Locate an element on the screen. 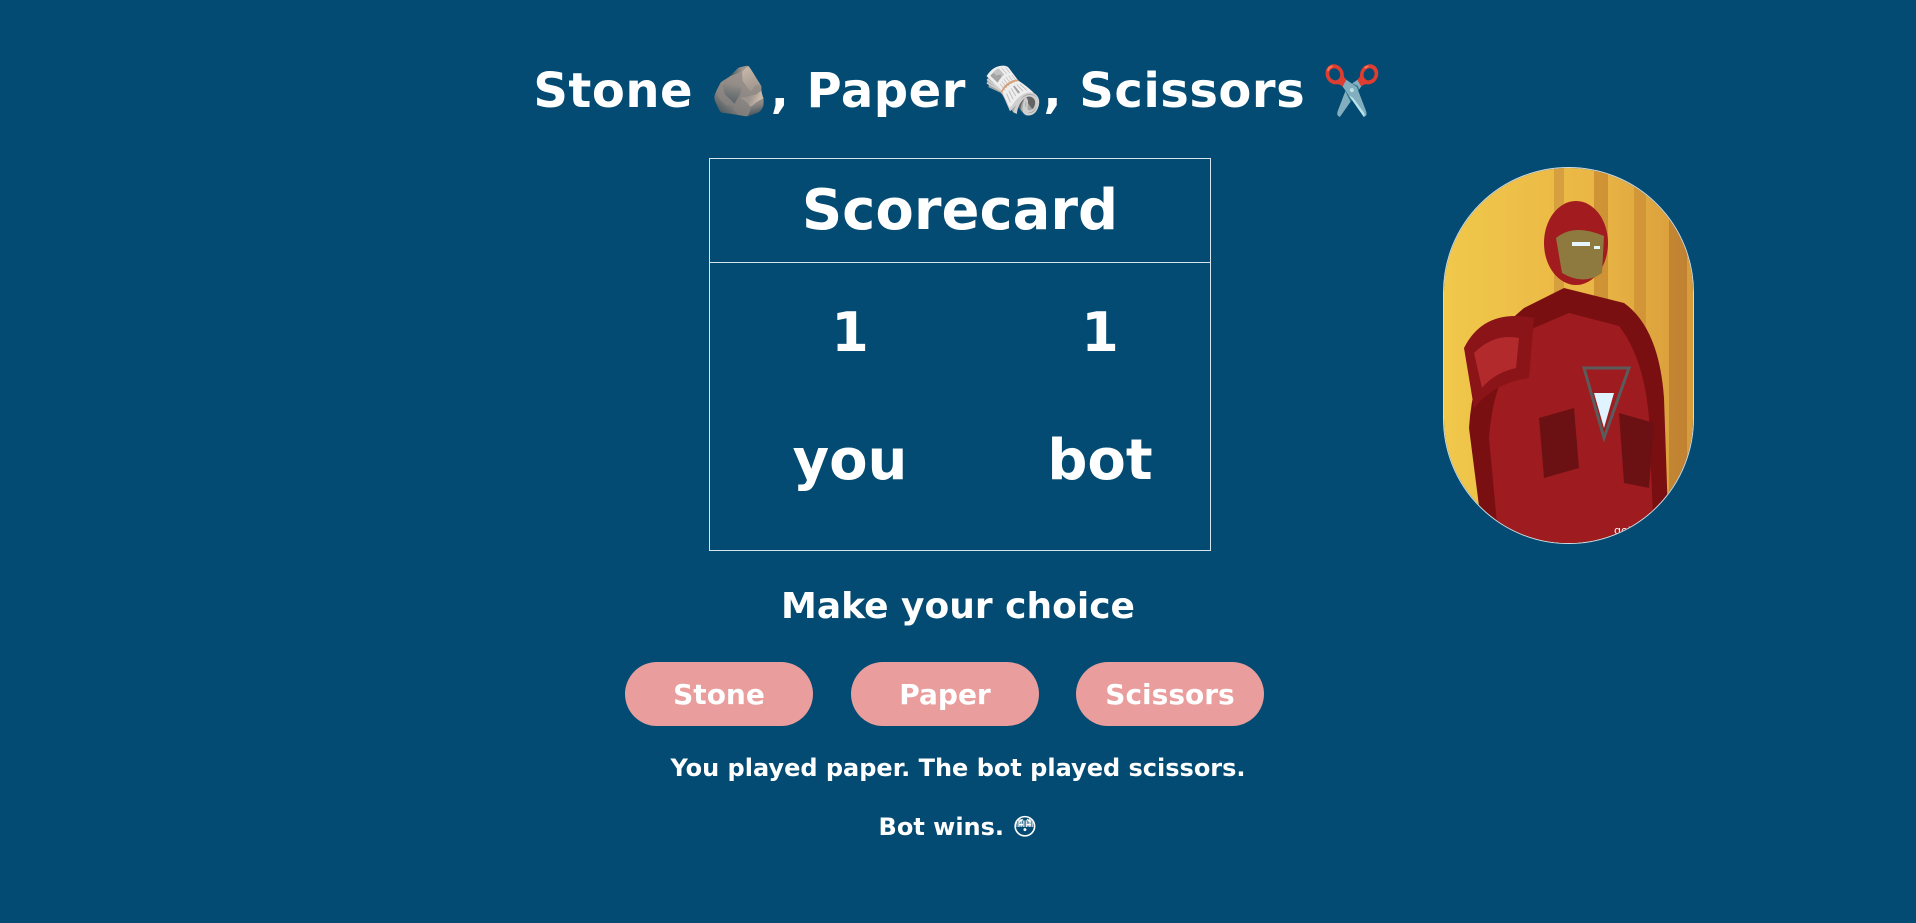  you-label: you is located at coordinates (850, 460).